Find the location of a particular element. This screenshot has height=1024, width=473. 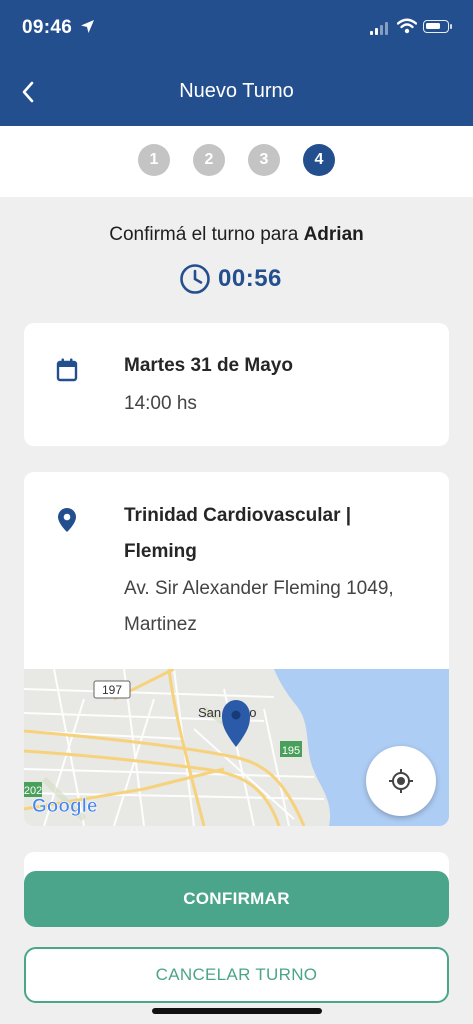

google-logo: Google is located at coordinates (64, 806).